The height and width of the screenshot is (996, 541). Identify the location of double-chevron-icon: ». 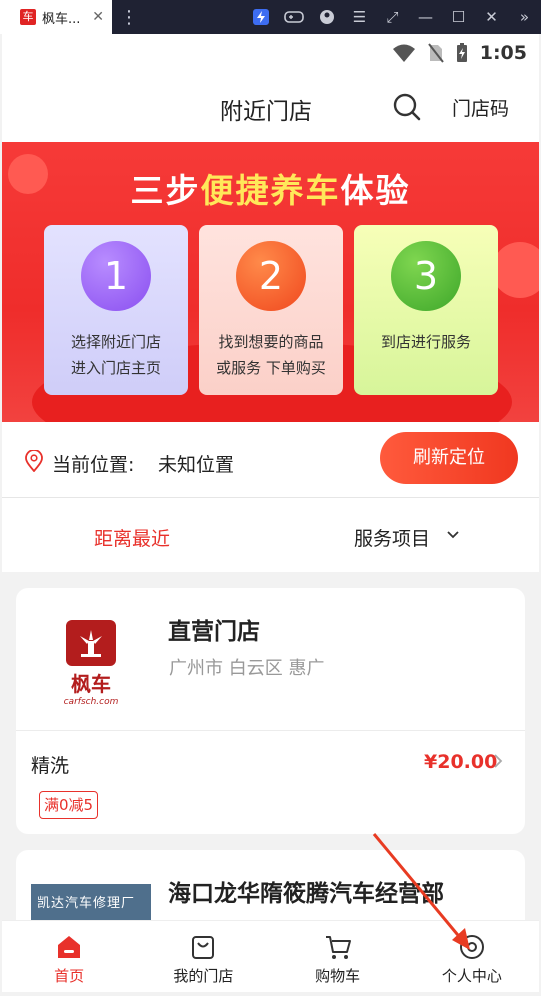
(524, 17).